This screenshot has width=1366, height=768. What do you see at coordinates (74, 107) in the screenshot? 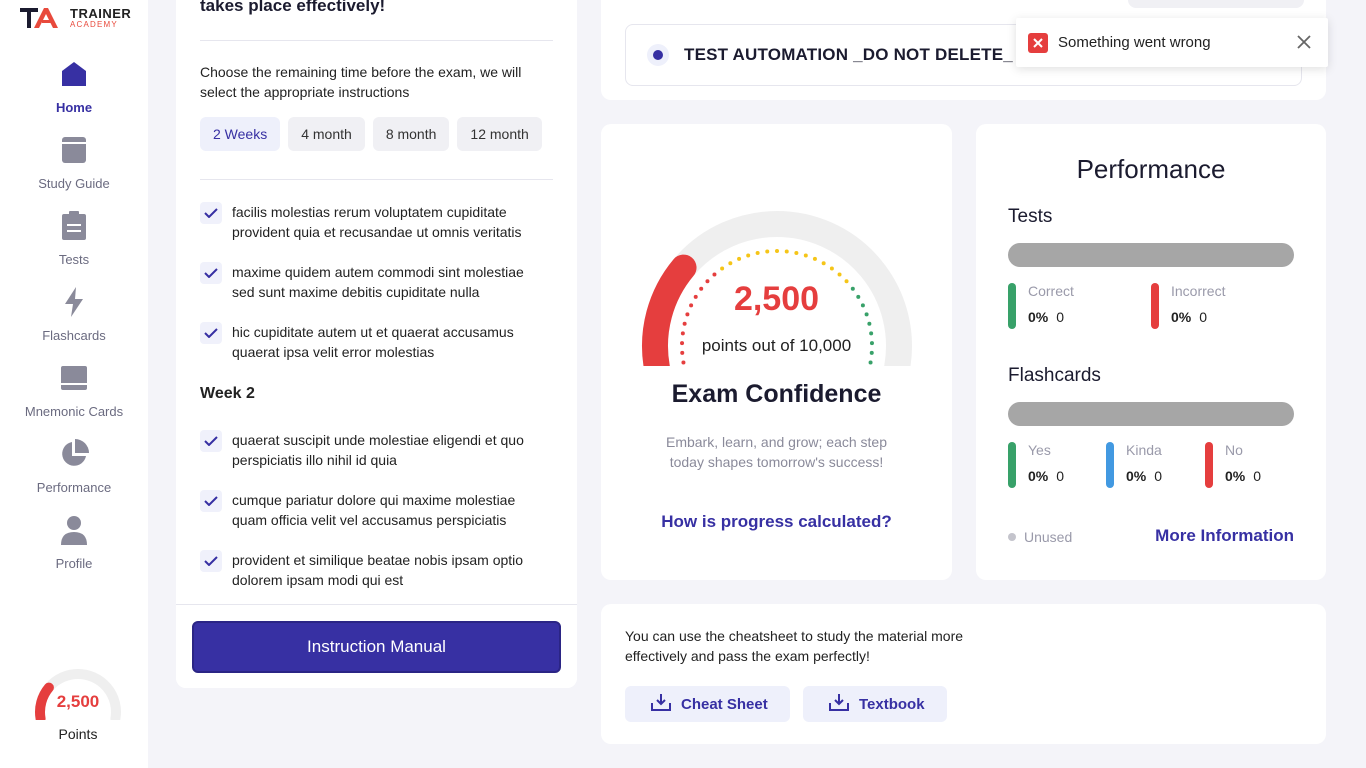
I see `sidebar-item-label: Home` at bounding box center [74, 107].